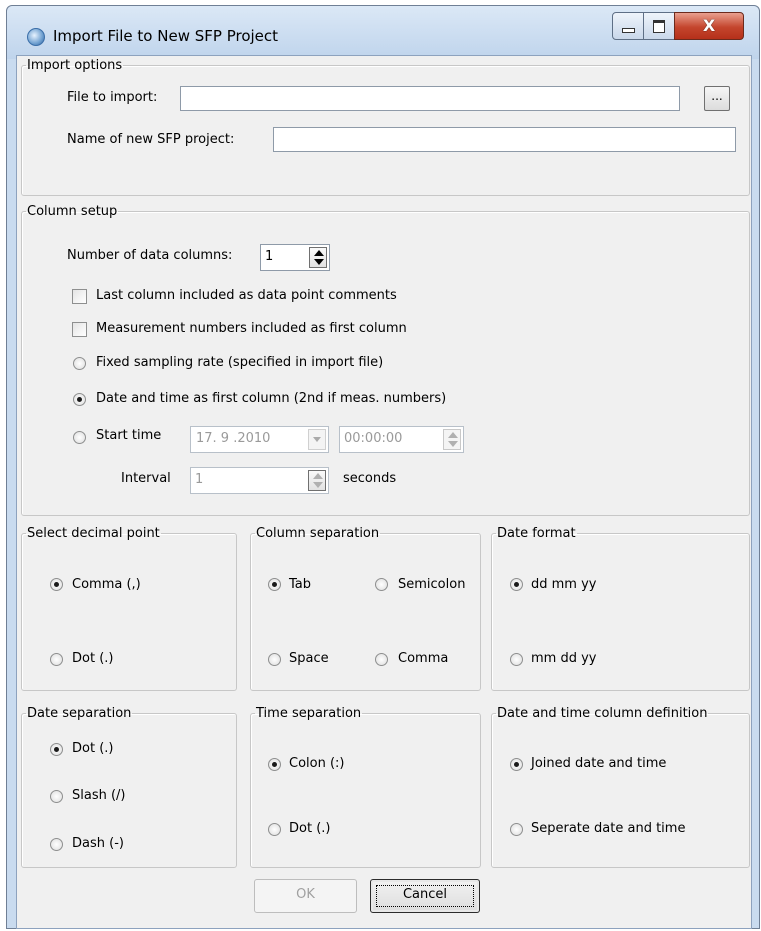 This screenshot has width=761, height=931. What do you see at coordinates (56, 844) in the screenshot?
I see `date-sep-dash-radio` at bounding box center [56, 844].